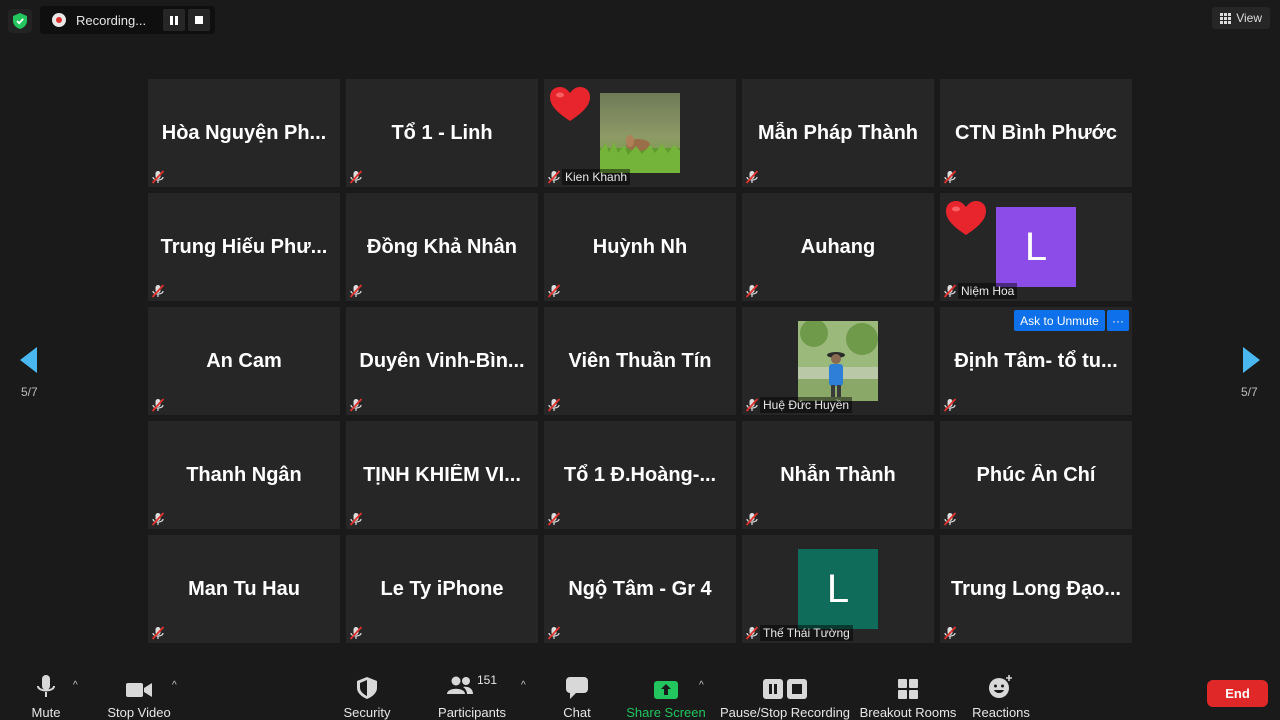  I want to click on participants-icon: 151, so click(472, 684).